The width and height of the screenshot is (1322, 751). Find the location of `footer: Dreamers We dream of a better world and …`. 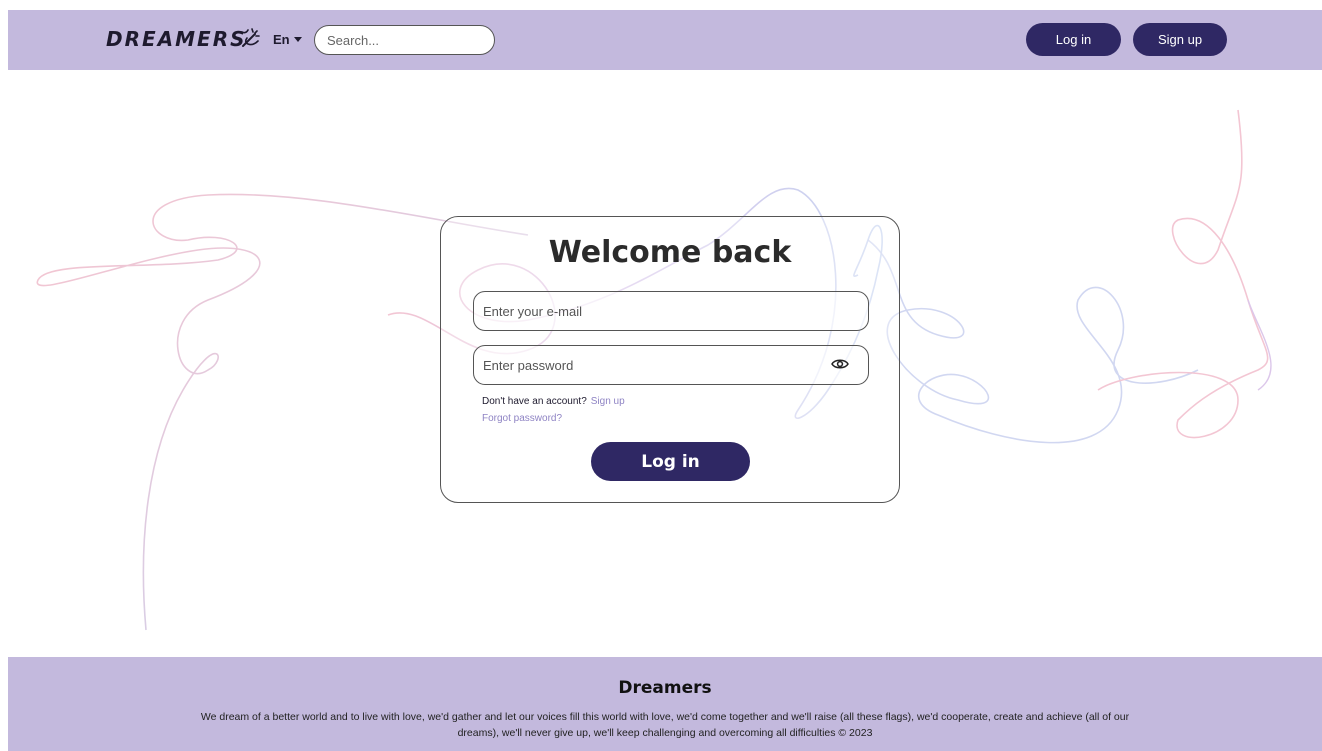

footer: Dreamers We dream of a better world and … is located at coordinates (665, 704).